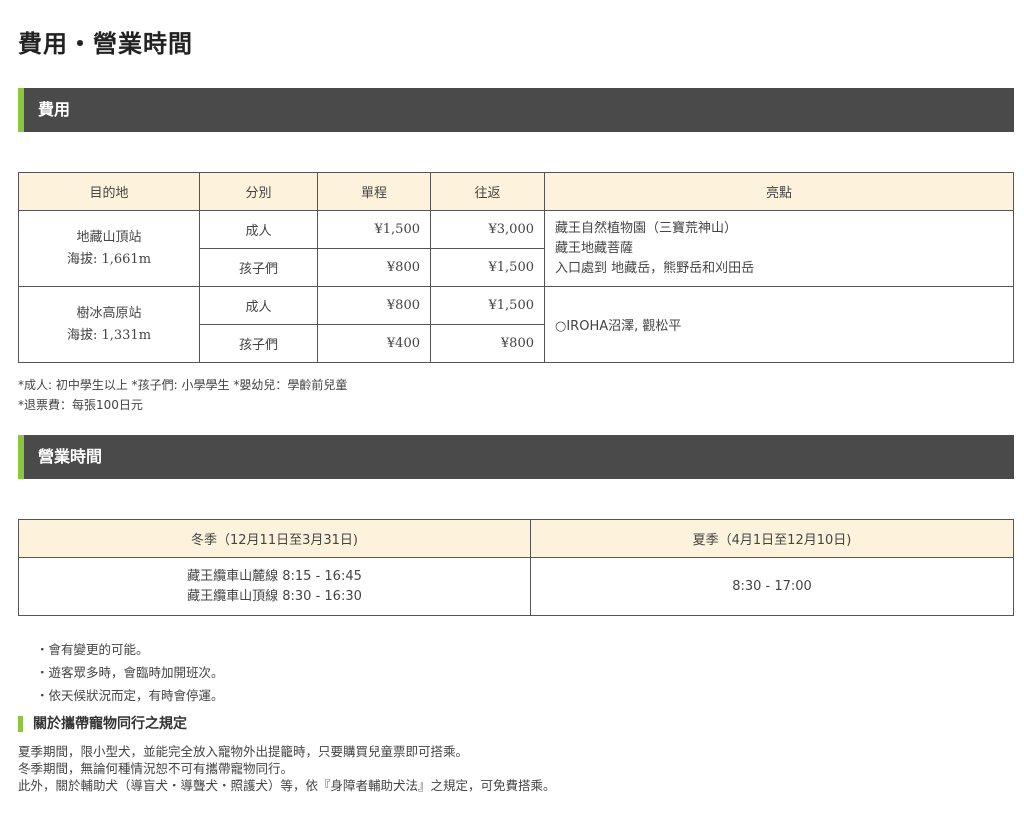  What do you see at coordinates (779, 248) in the screenshot?
I see `highlights-cell: 藏王自然植物園（三寶荒神山） 藏王地藏菩薩 入口處到 地藏岳，熊野岳和刈田岳` at bounding box center [779, 248].